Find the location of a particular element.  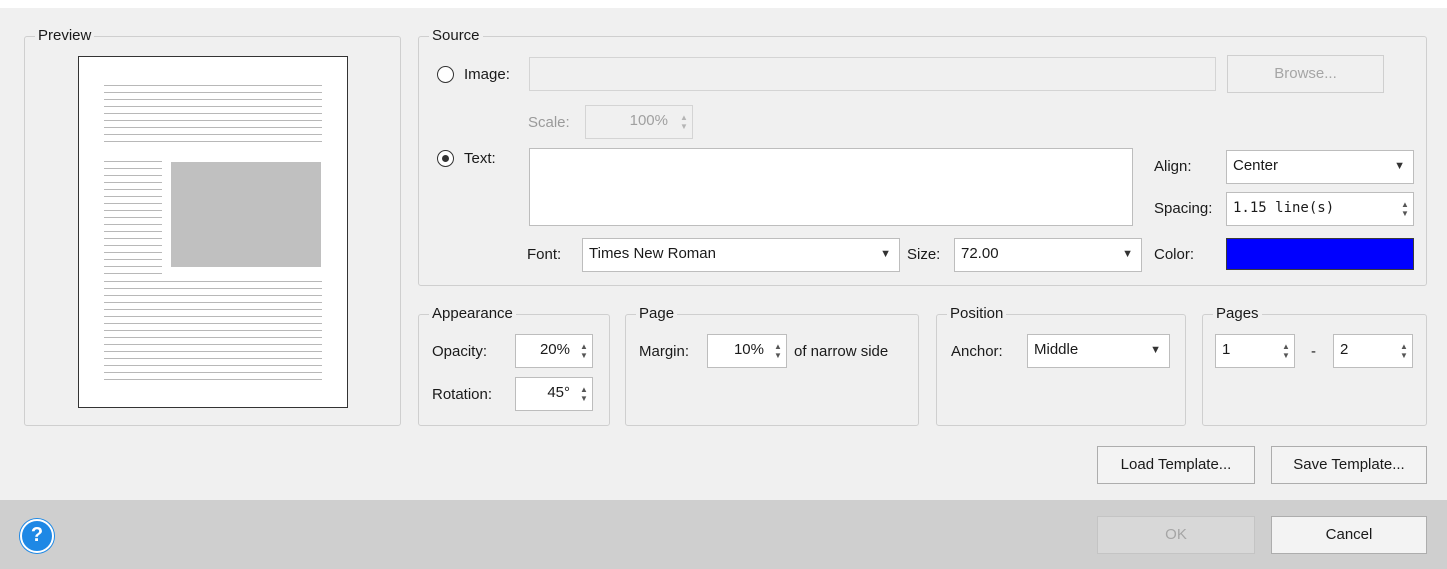

scale-spin-arrows-icon: ▲ ▼ is located at coordinates (684, 122).